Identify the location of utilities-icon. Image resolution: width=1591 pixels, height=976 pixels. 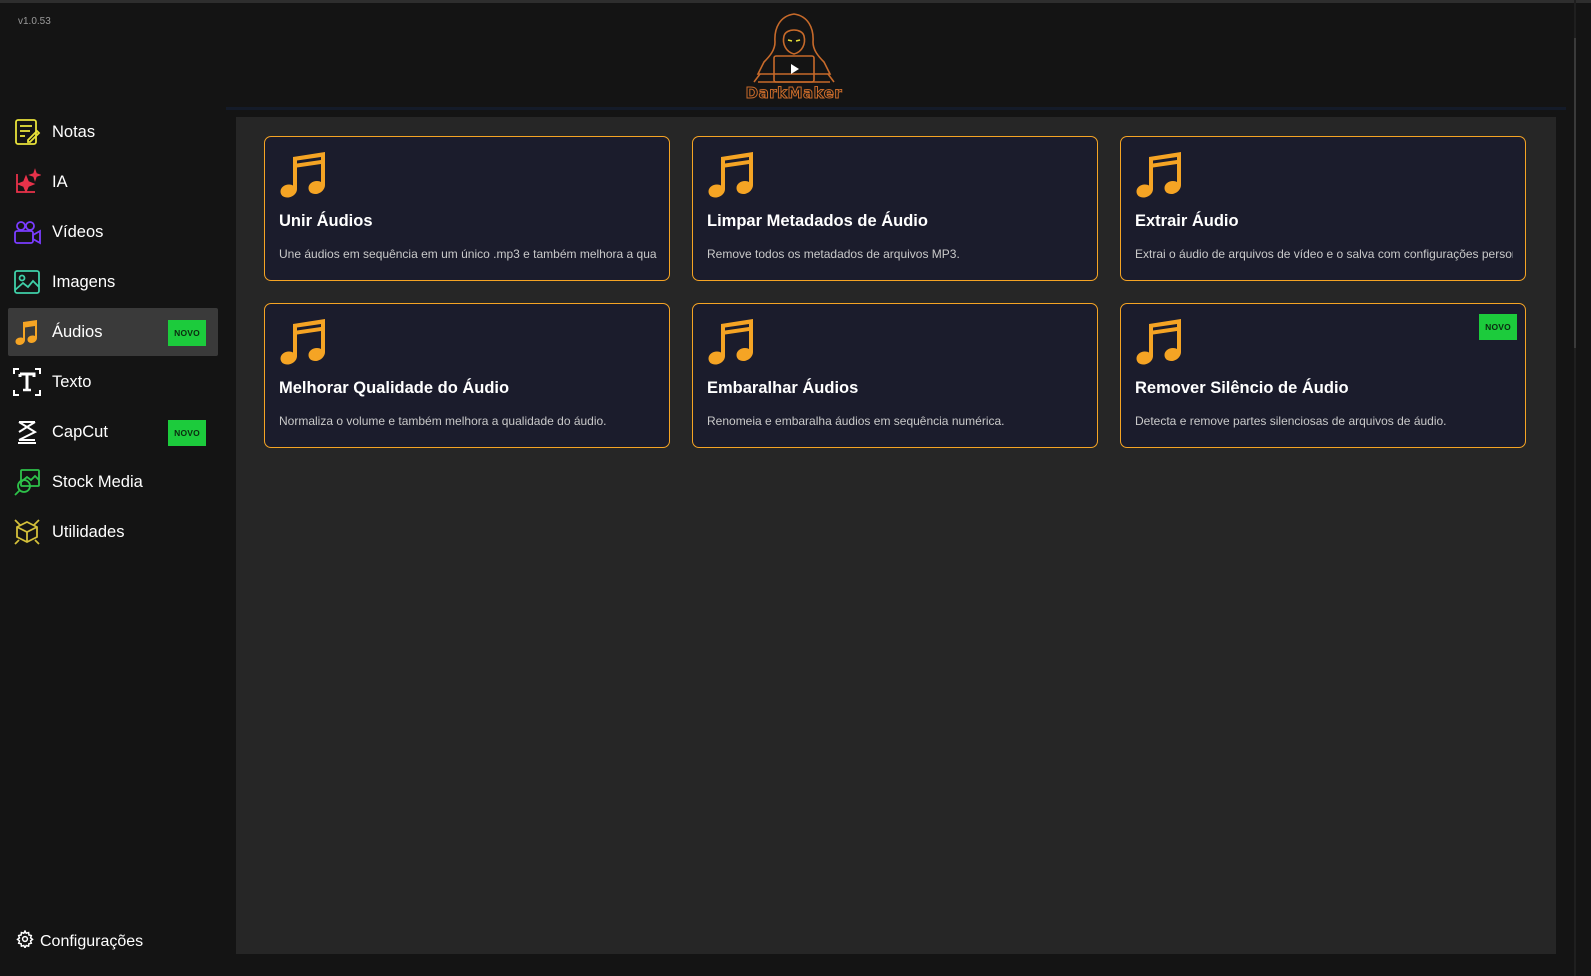
(27, 532).